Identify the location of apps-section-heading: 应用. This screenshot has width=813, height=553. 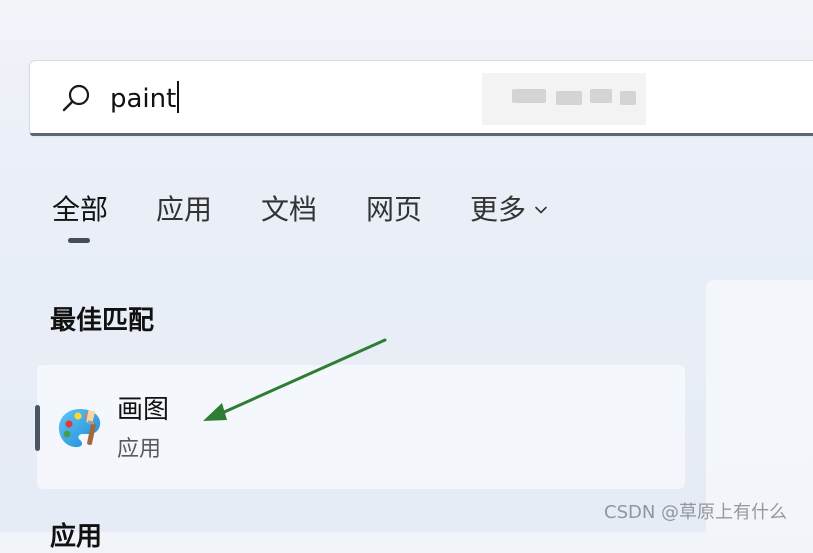
(76, 537).